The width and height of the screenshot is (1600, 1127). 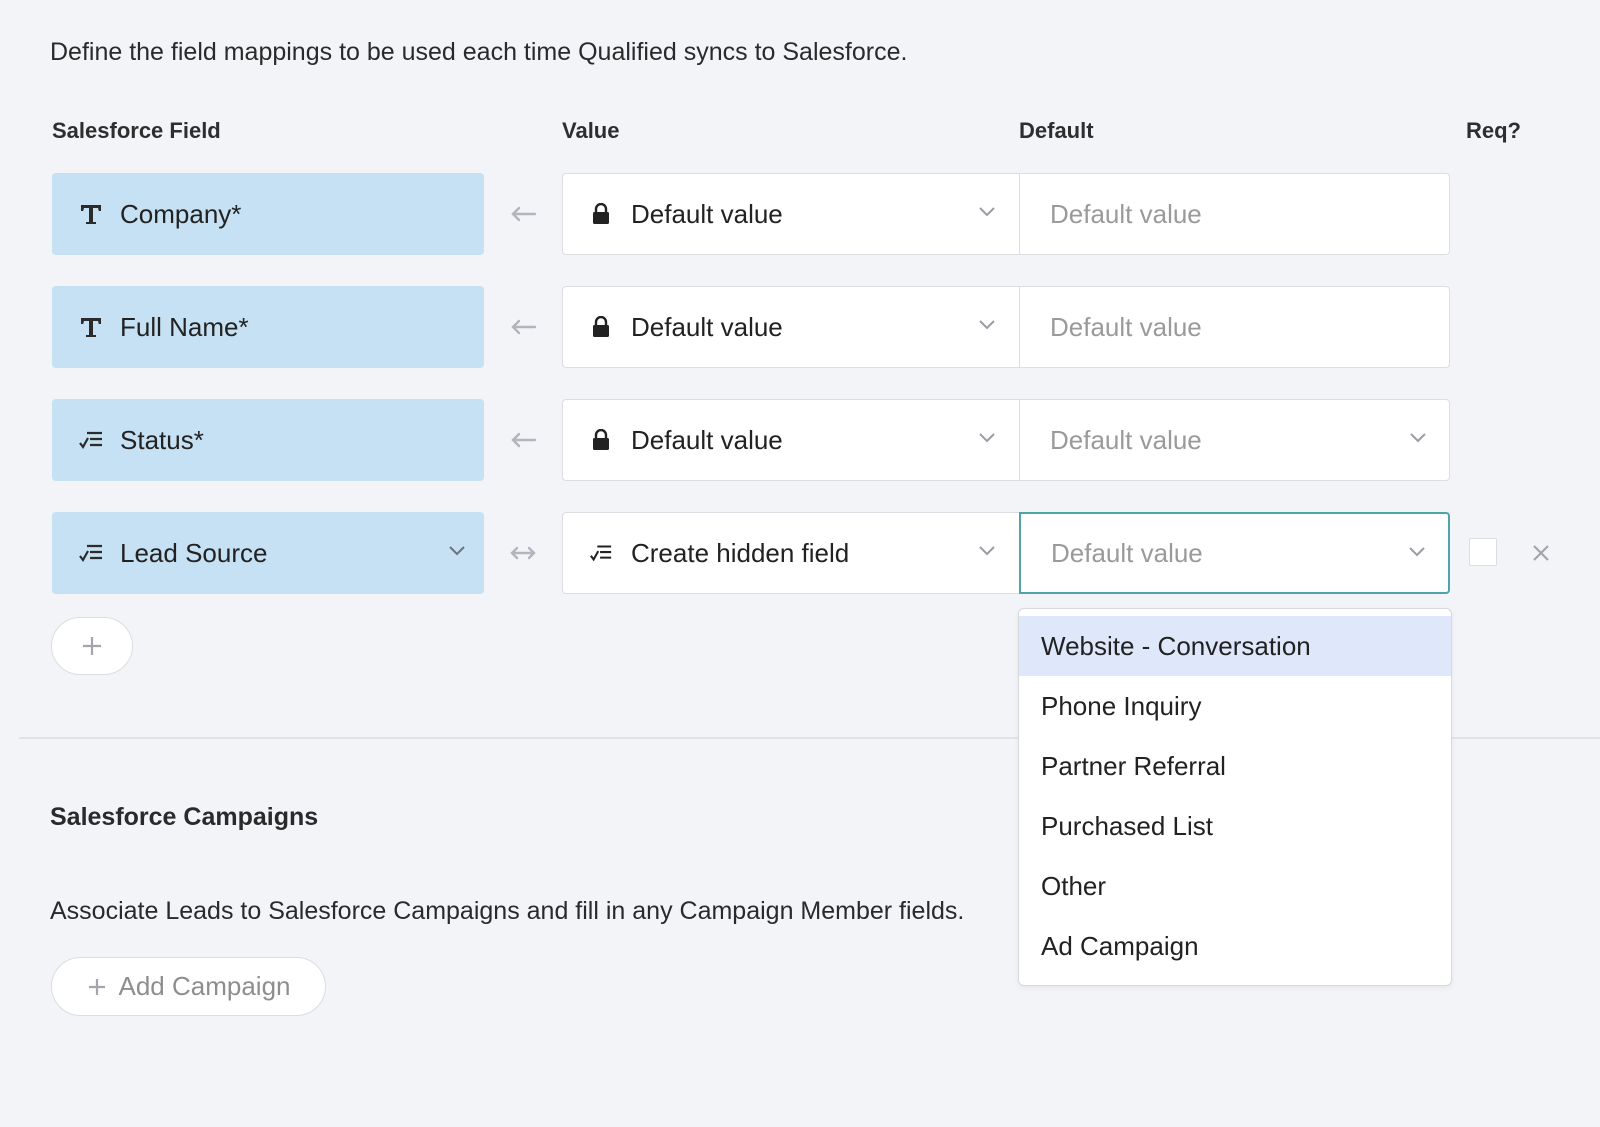 What do you see at coordinates (136, 130) in the screenshot?
I see `column-header-salesforce-field: Salesforce Field` at bounding box center [136, 130].